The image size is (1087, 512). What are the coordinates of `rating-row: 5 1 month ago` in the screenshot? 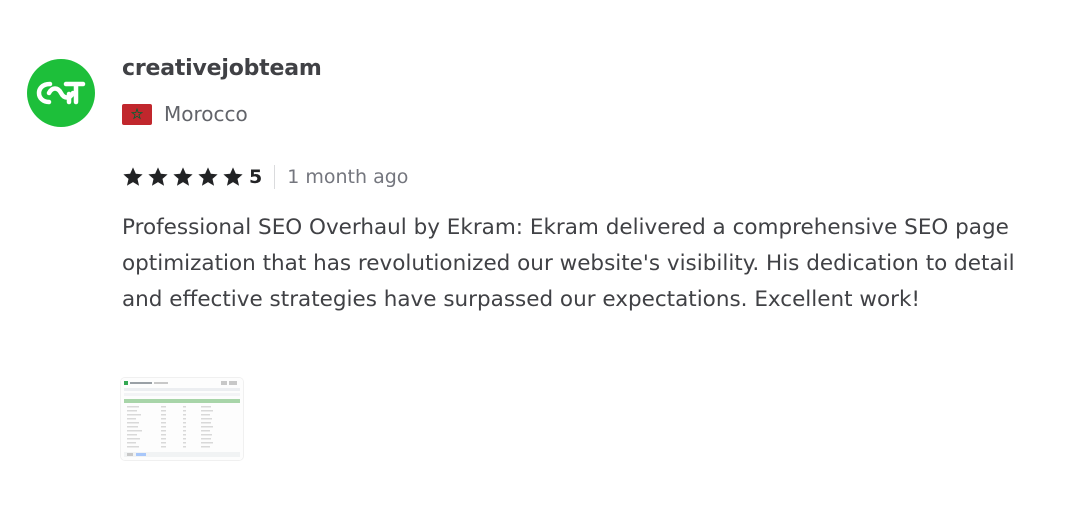 It's located at (265, 177).